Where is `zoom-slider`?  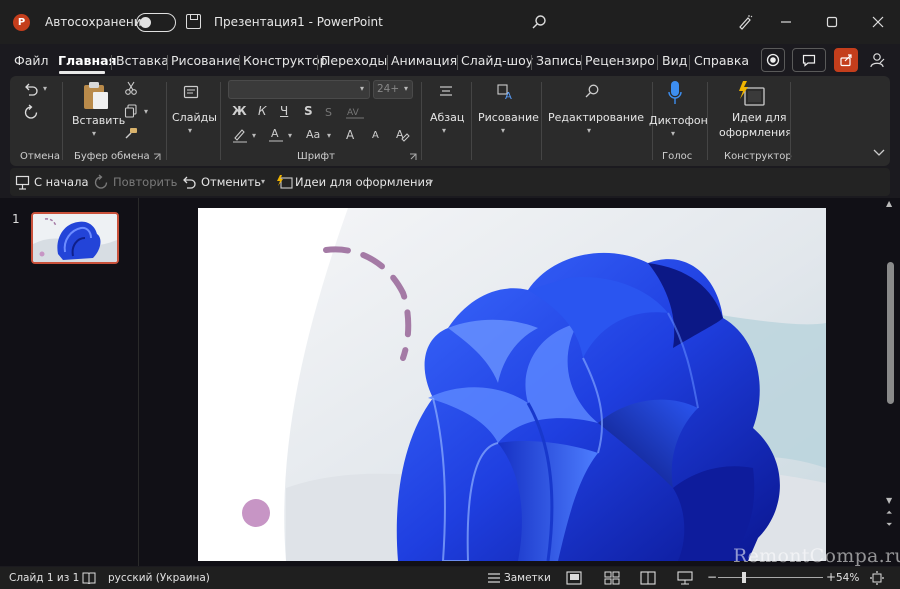
zoom-slider is located at coordinates (770, 577).